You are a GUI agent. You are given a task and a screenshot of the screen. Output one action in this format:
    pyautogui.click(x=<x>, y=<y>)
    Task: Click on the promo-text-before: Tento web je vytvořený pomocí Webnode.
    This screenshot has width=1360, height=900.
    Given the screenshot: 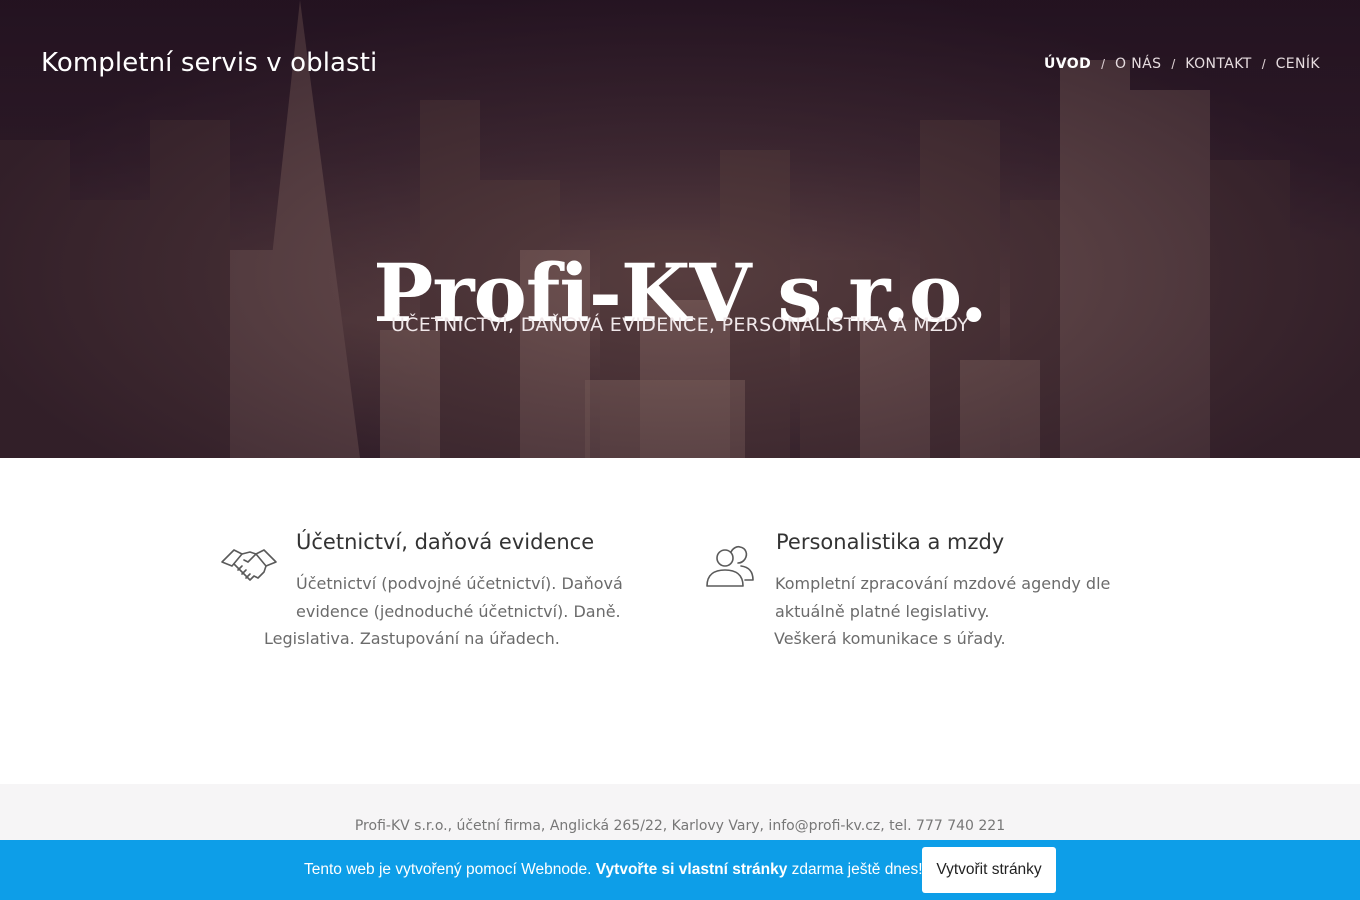 What is the action you would take?
    pyautogui.click(x=450, y=869)
    